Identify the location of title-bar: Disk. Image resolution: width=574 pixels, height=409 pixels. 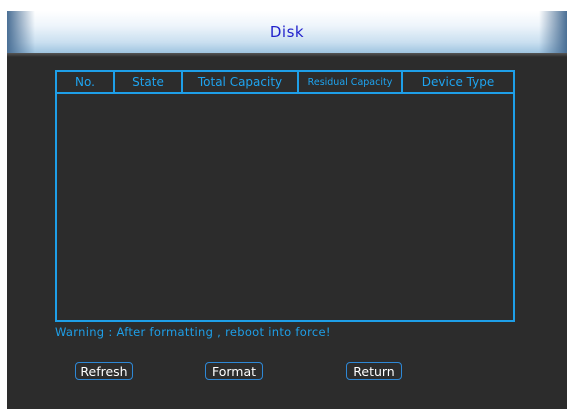
(287, 32).